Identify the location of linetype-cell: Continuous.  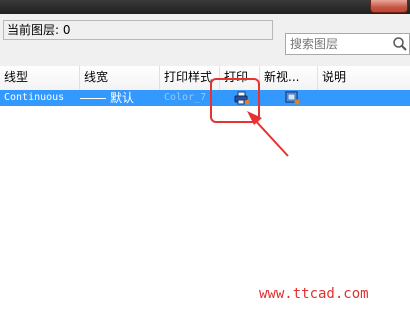
(40, 98).